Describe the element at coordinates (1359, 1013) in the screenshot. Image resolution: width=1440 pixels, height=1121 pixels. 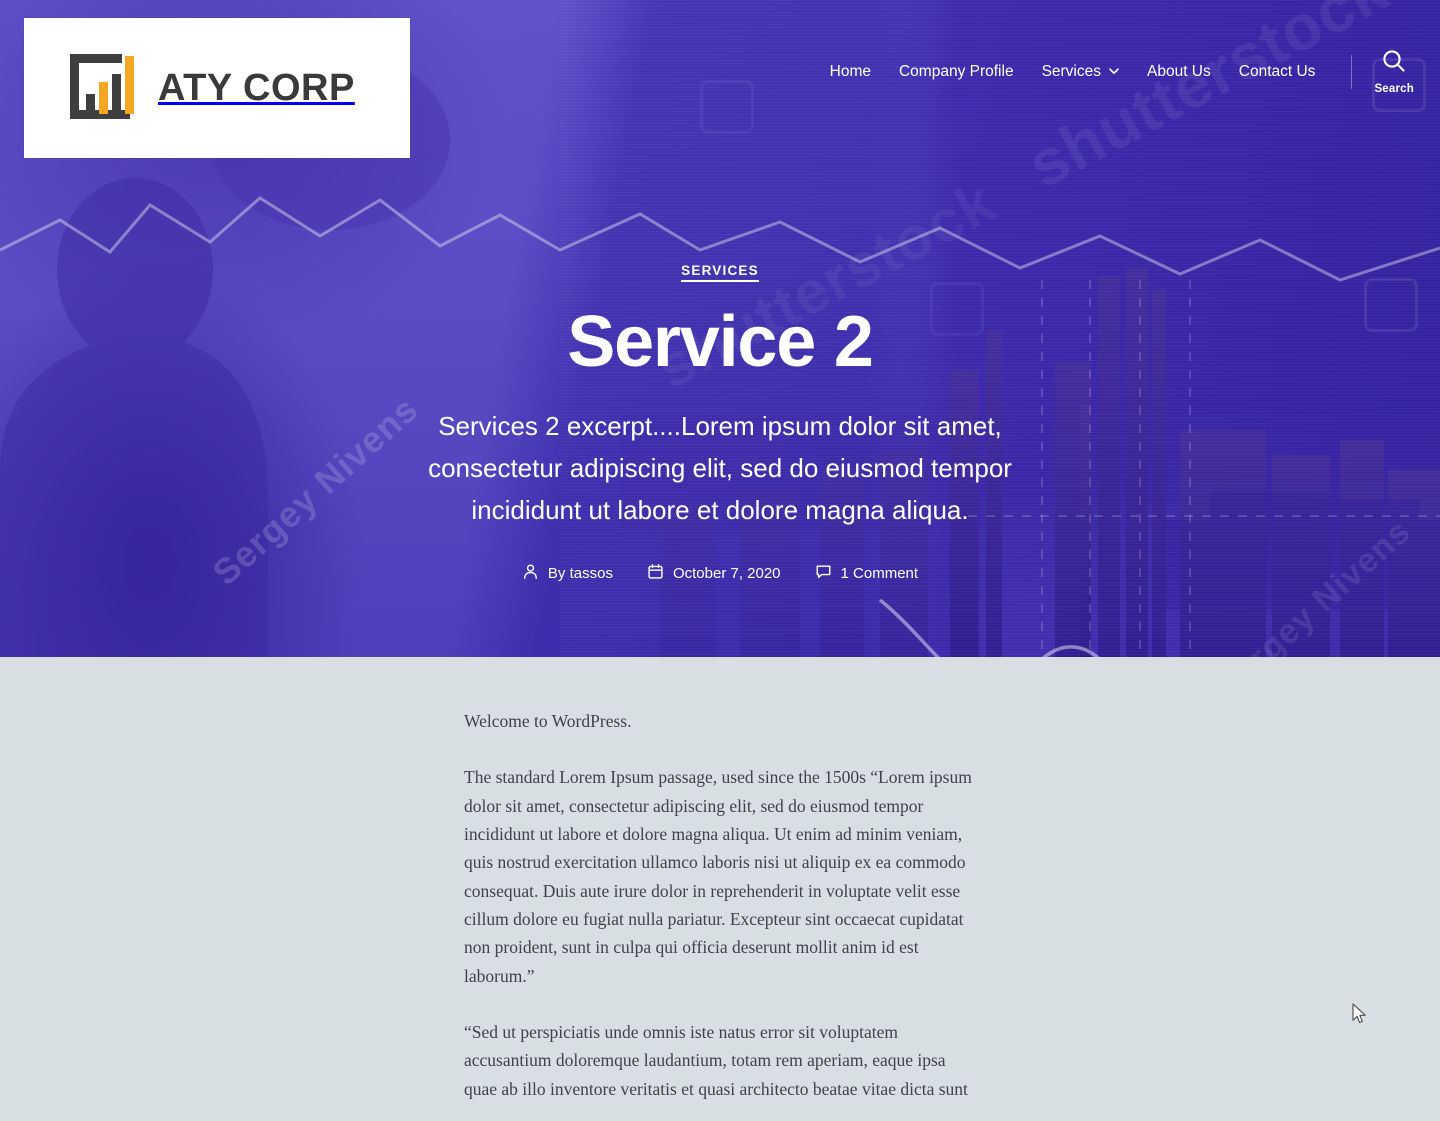
I see `mouse-arrow-cursor` at that location.